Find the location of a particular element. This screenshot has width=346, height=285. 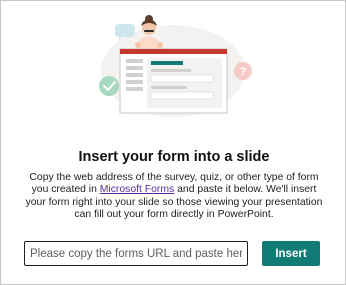

question-mark-icon: ? is located at coordinates (243, 71).